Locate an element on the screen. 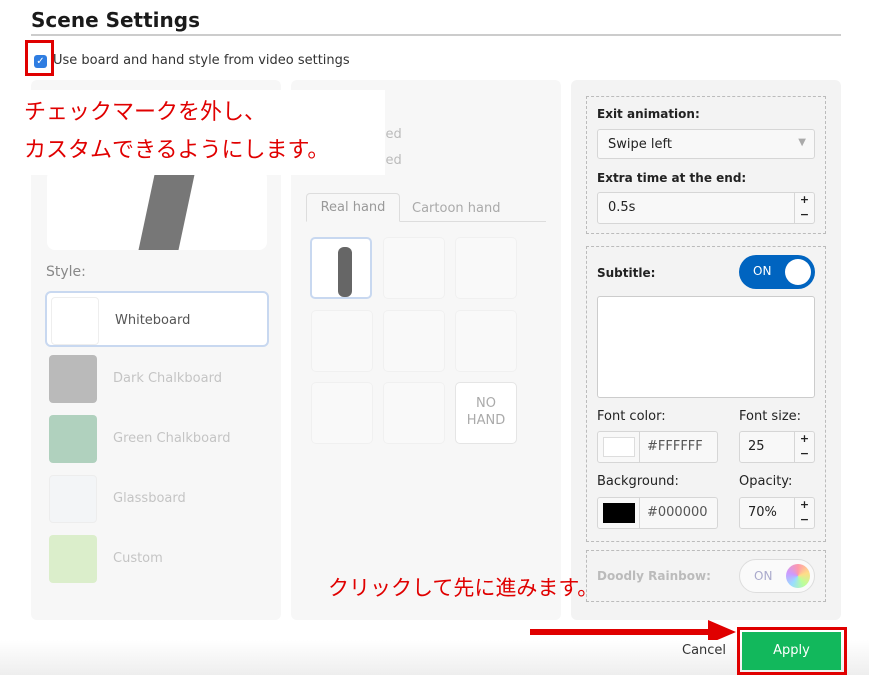 The image size is (869, 675). extra-time-label: Extra time at the end: is located at coordinates (672, 178).